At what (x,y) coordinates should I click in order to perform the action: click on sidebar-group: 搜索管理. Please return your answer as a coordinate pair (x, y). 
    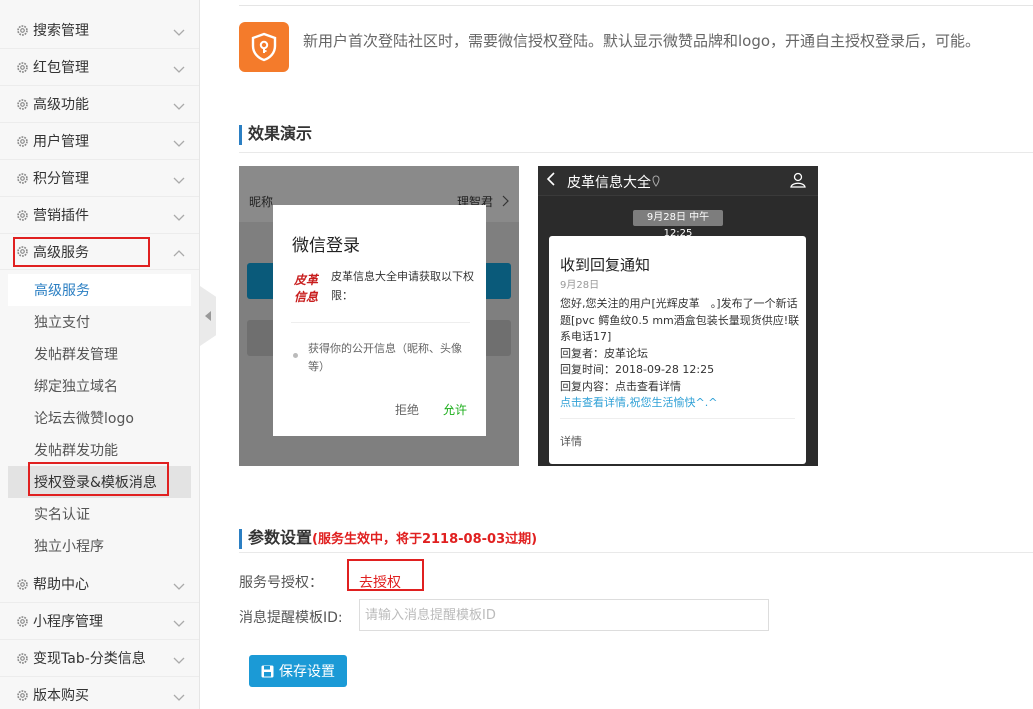
    Looking at the image, I should click on (99, 30).